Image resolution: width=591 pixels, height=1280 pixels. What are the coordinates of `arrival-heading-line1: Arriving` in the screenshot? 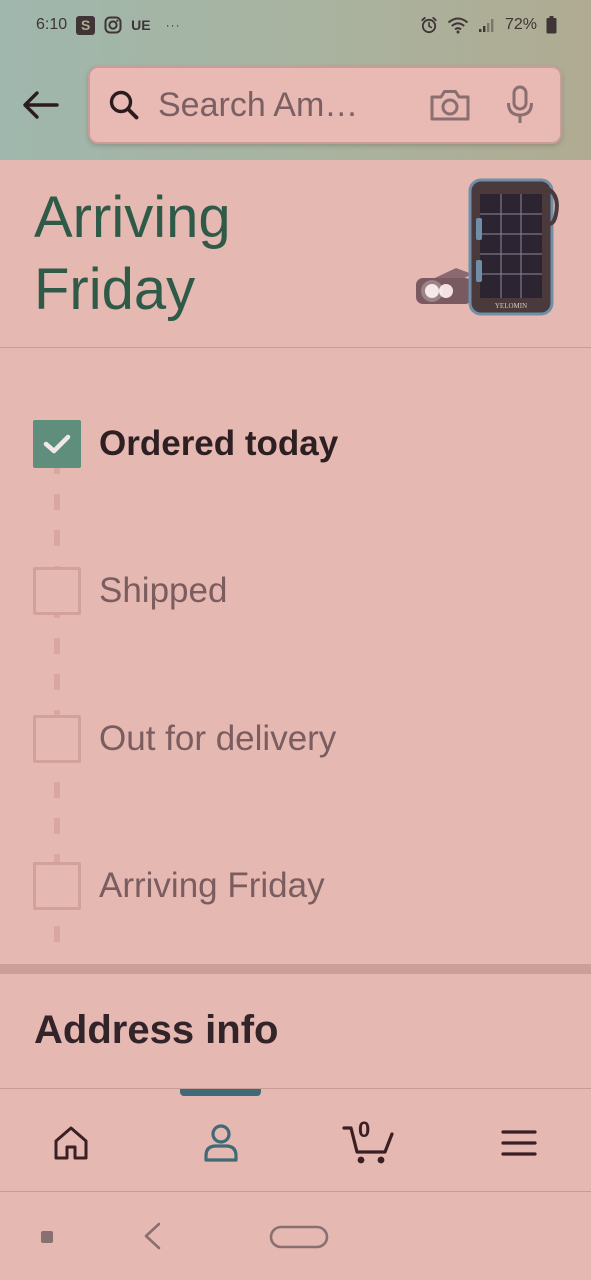 It's located at (132, 217).